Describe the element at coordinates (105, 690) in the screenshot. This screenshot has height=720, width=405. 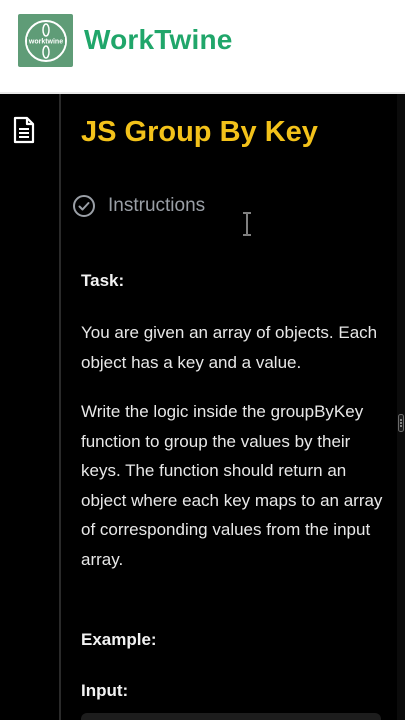
I see `input-heading: Input:` at that location.